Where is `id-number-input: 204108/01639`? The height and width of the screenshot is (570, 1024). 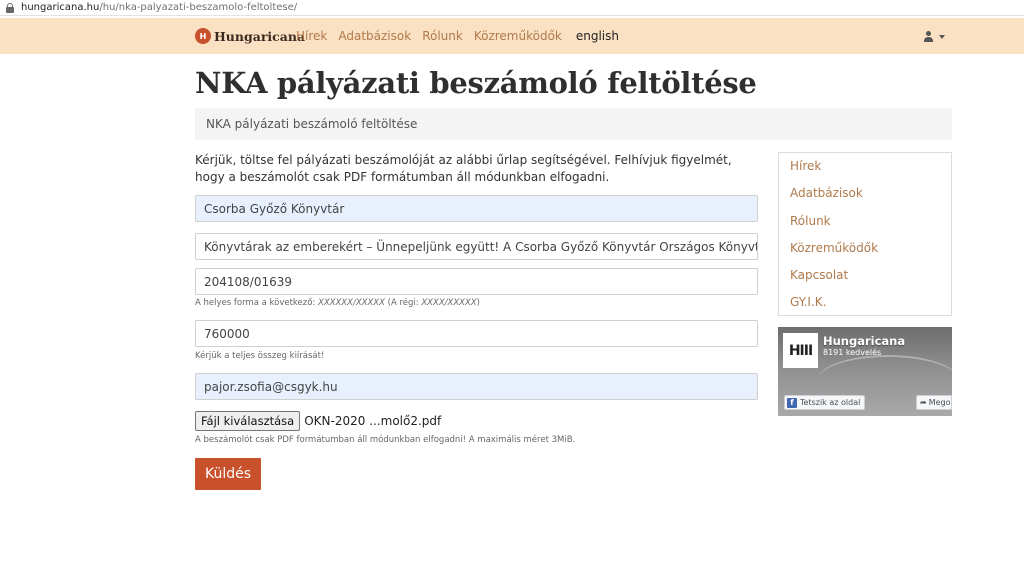
id-number-input: 204108/01639 is located at coordinates (476, 281).